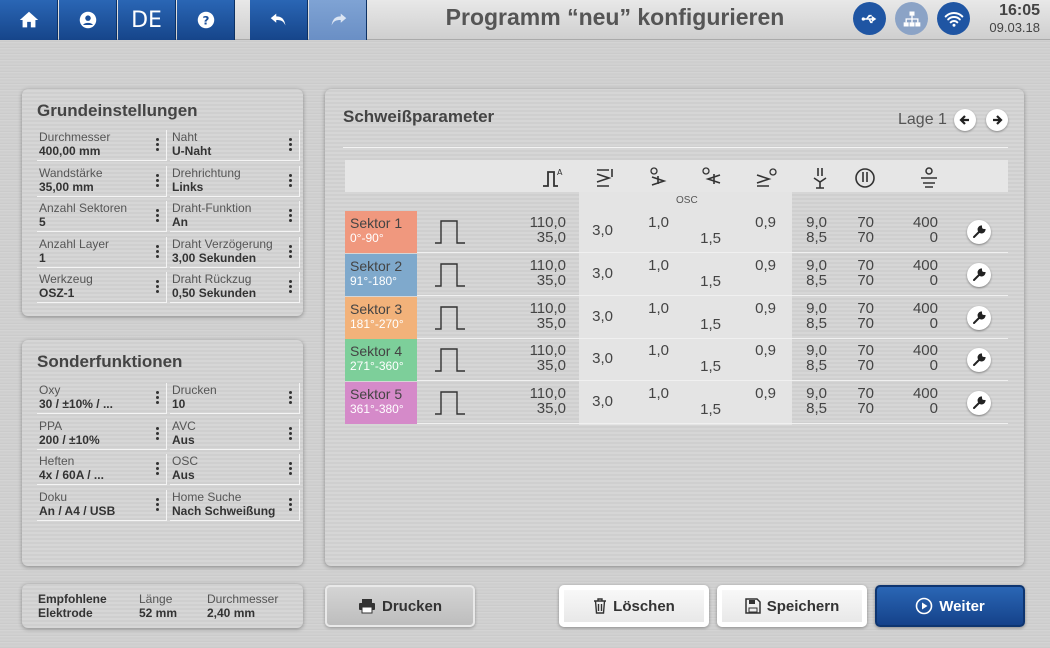 The image size is (1050, 648). Describe the element at coordinates (235, 145) in the screenshot. I see `setting-field: Naht U-Naht` at that location.